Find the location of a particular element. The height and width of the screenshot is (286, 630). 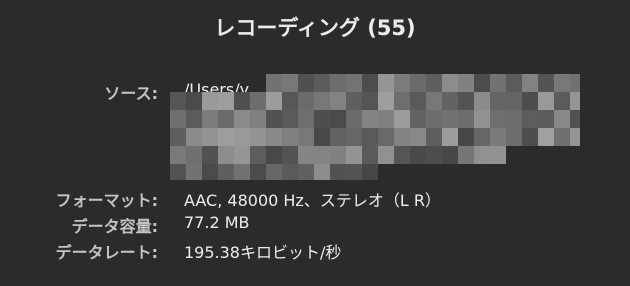

data-size-value: 77.2 MB is located at coordinates (217, 222).